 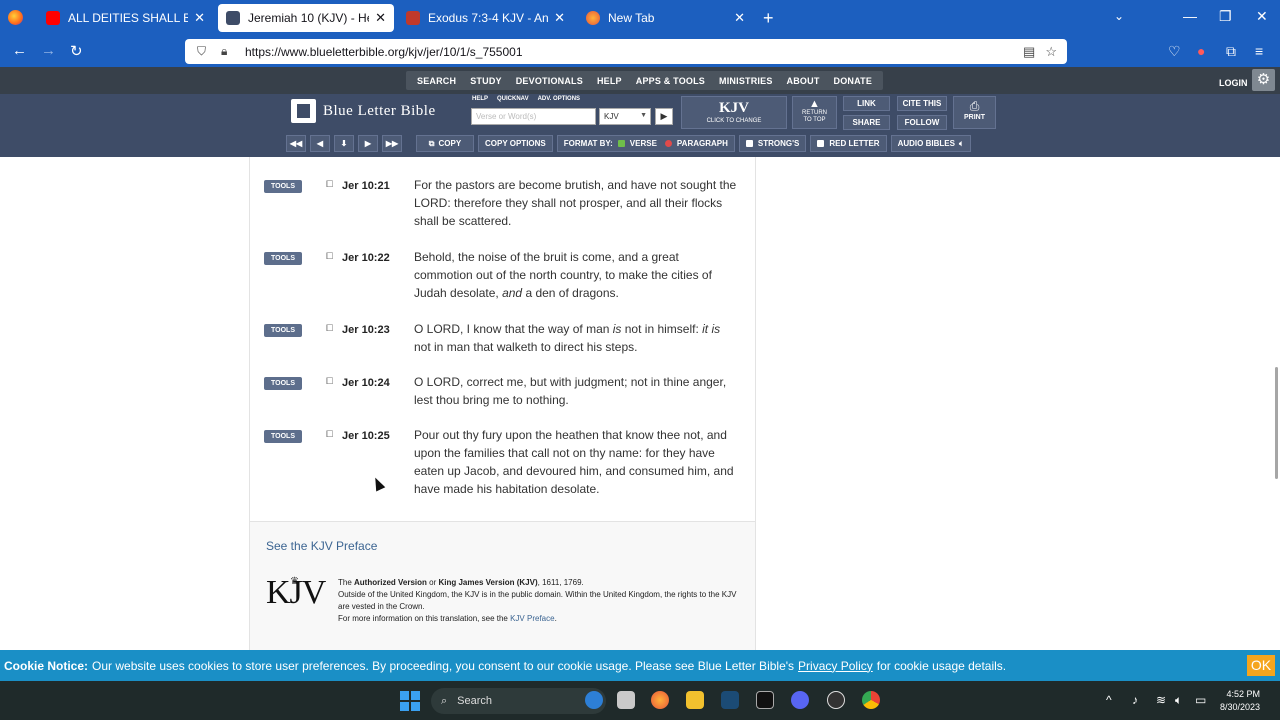 What do you see at coordinates (344, 143) in the screenshot?
I see `down-arrow-icon: ⬇` at bounding box center [344, 143].